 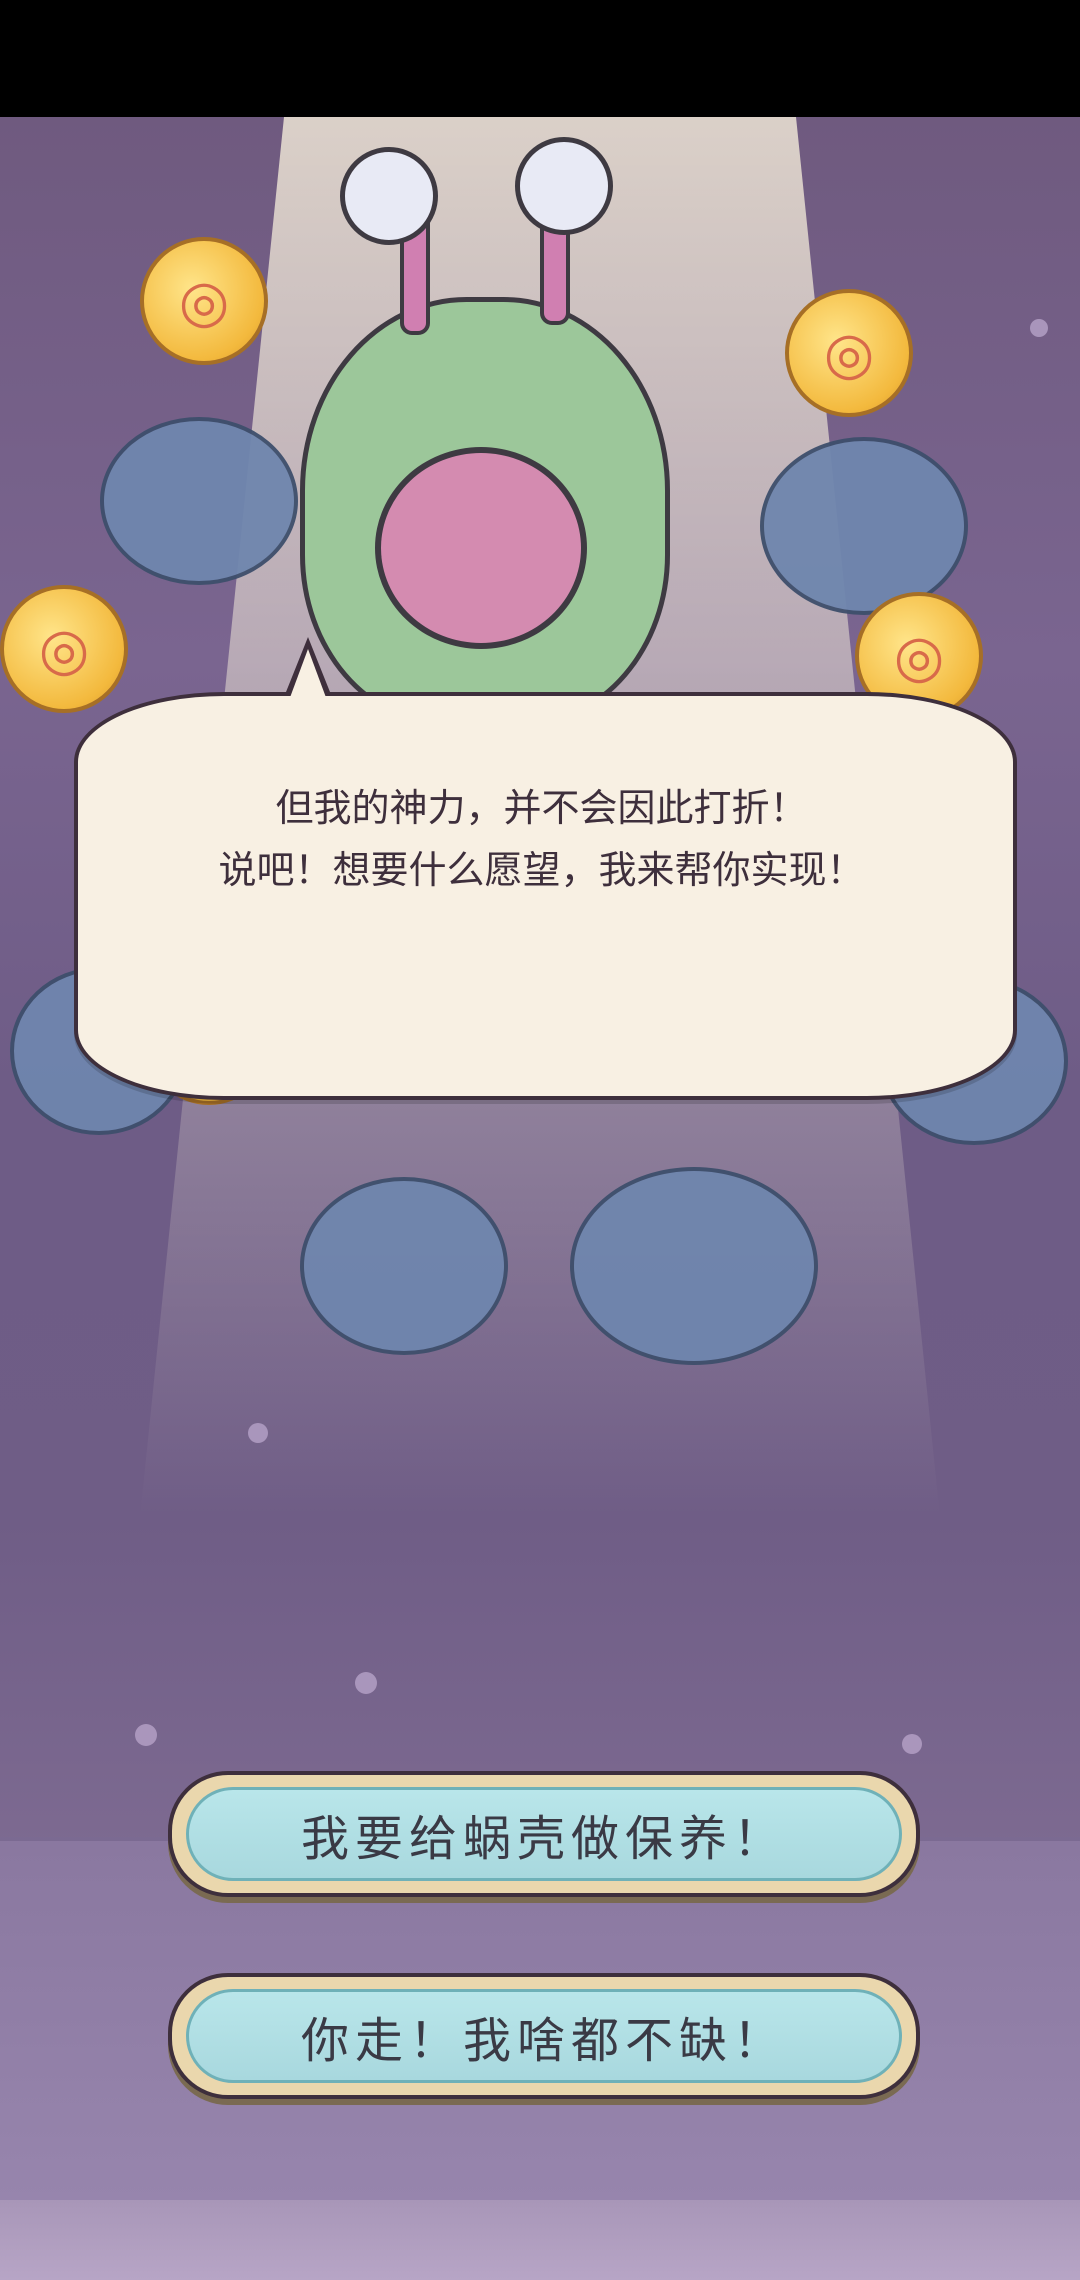 I want to click on bottom-decoration, so click(x=540, y=2240).